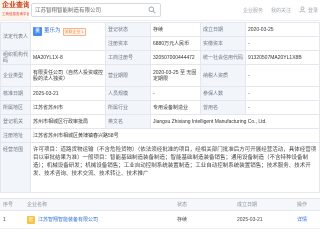  What do you see at coordinates (128, 44) in the screenshot?
I see `registered-capital-label: 注册资本` at bounding box center [128, 44].